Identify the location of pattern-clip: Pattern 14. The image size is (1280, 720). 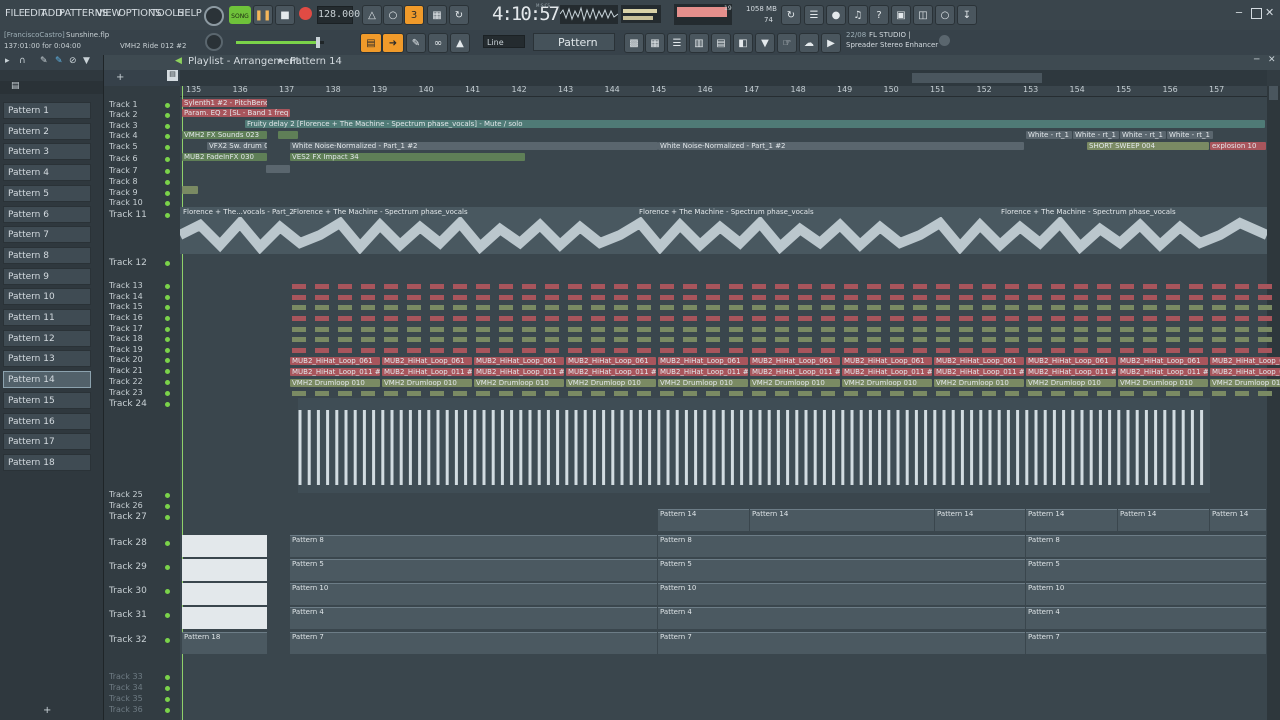
(1163, 520).